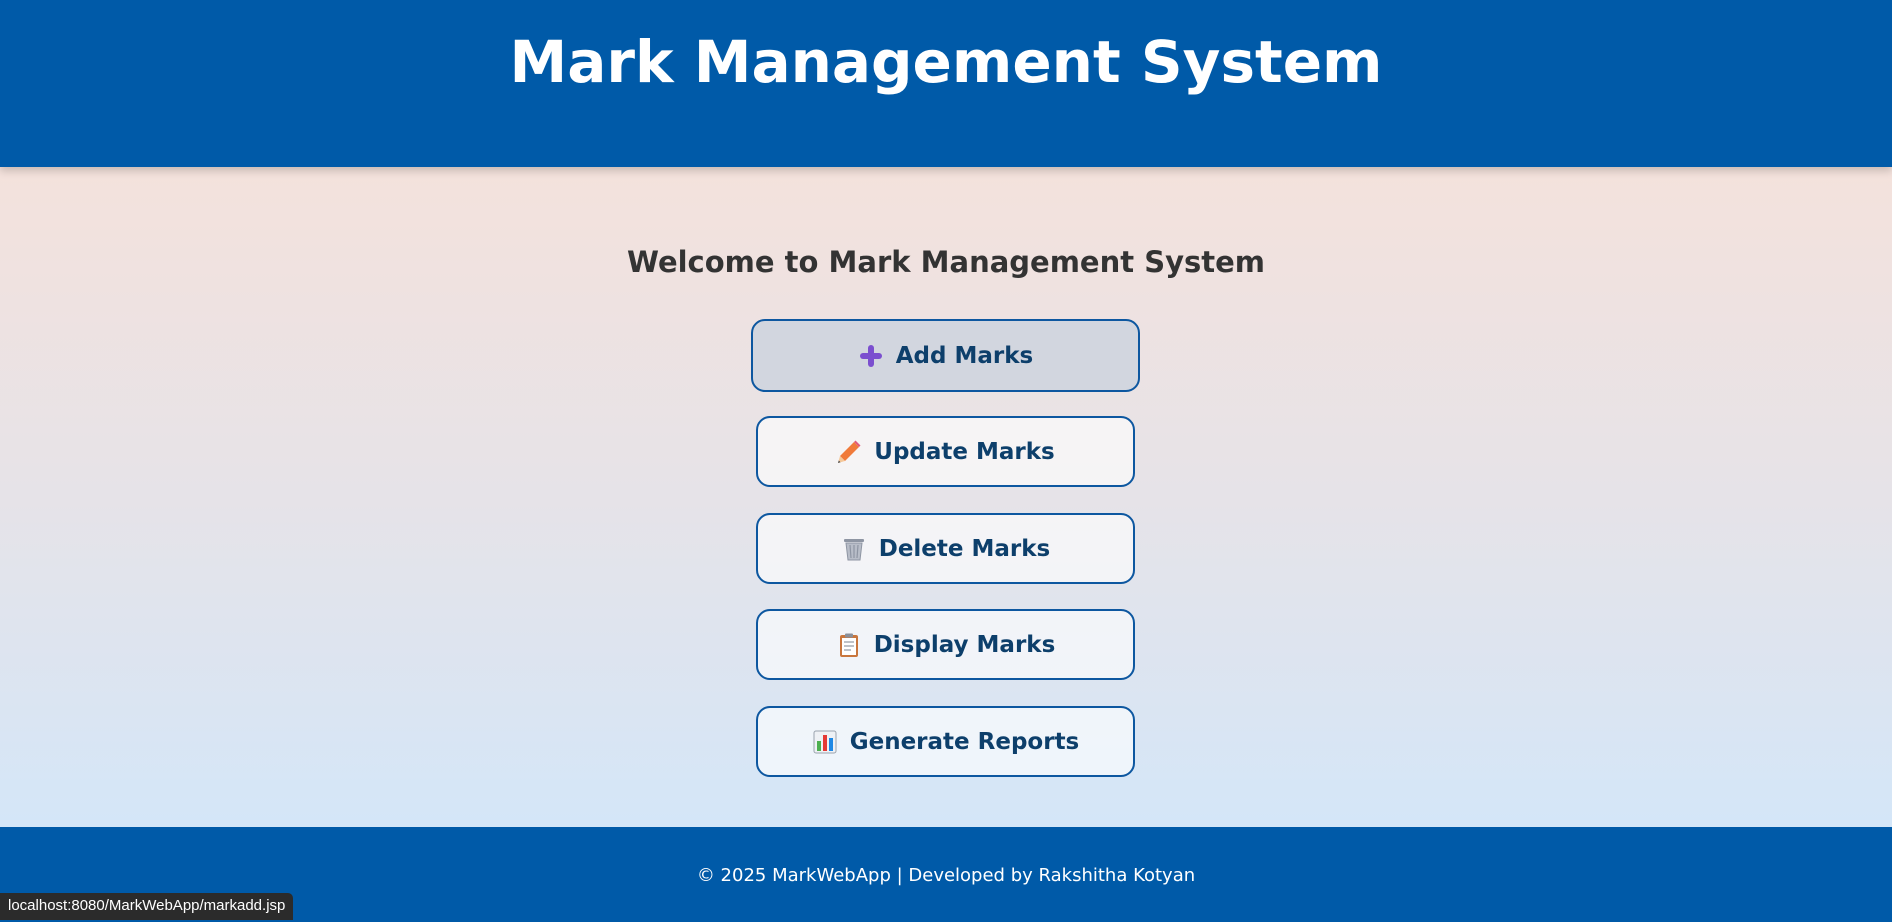  What do you see at coordinates (854, 549) in the screenshot?
I see `trash-icon` at bounding box center [854, 549].